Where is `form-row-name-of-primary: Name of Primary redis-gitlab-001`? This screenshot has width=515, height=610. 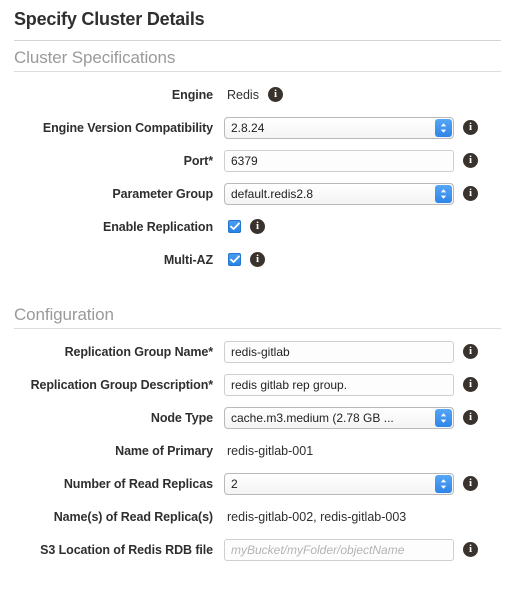
form-row-name-of-primary: Name of Primary redis-gitlab-001 is located at coordinates (257, 450).